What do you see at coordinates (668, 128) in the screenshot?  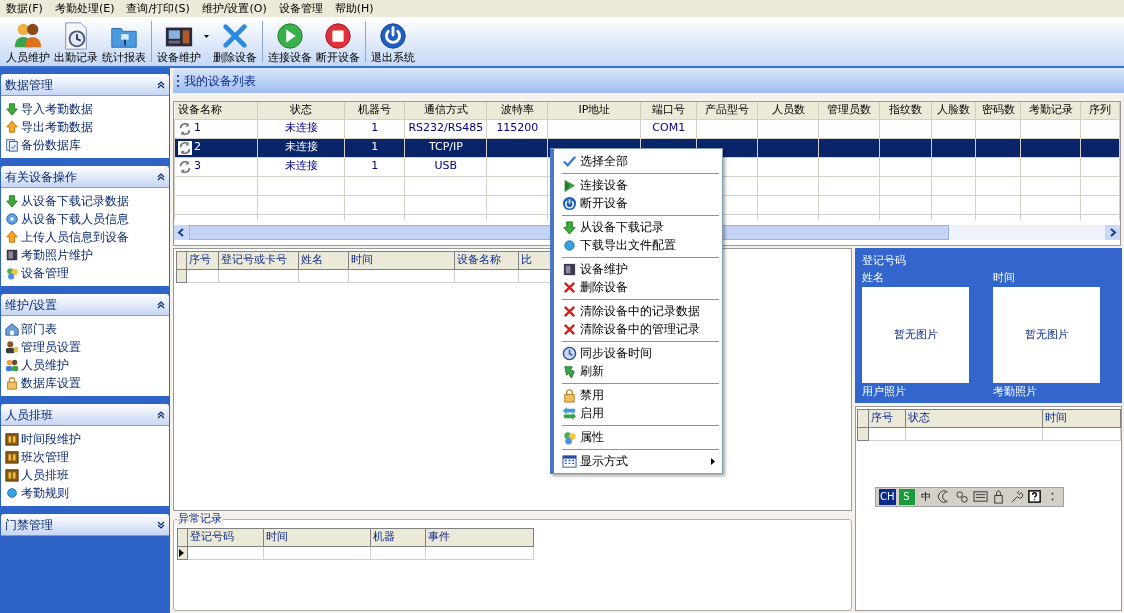 I see `table-cell: COM1` at bounding box center [668, 128].